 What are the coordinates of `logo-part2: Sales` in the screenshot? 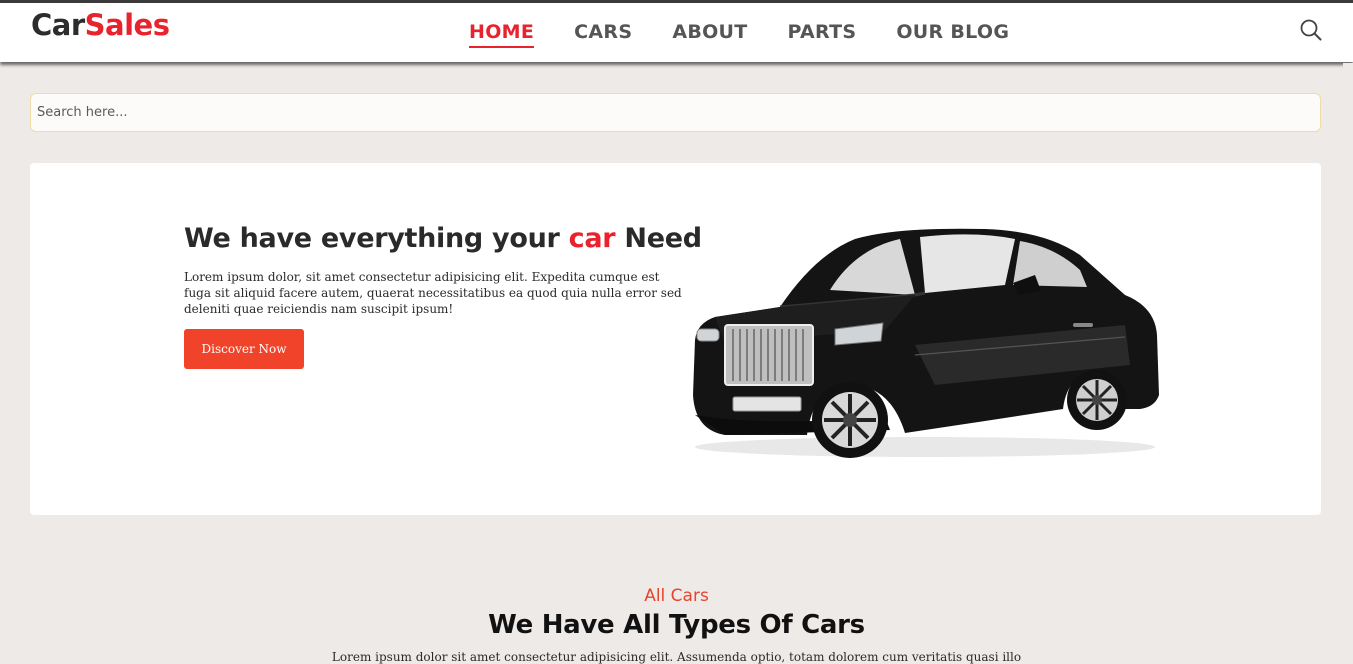 It's located at (127, 25).